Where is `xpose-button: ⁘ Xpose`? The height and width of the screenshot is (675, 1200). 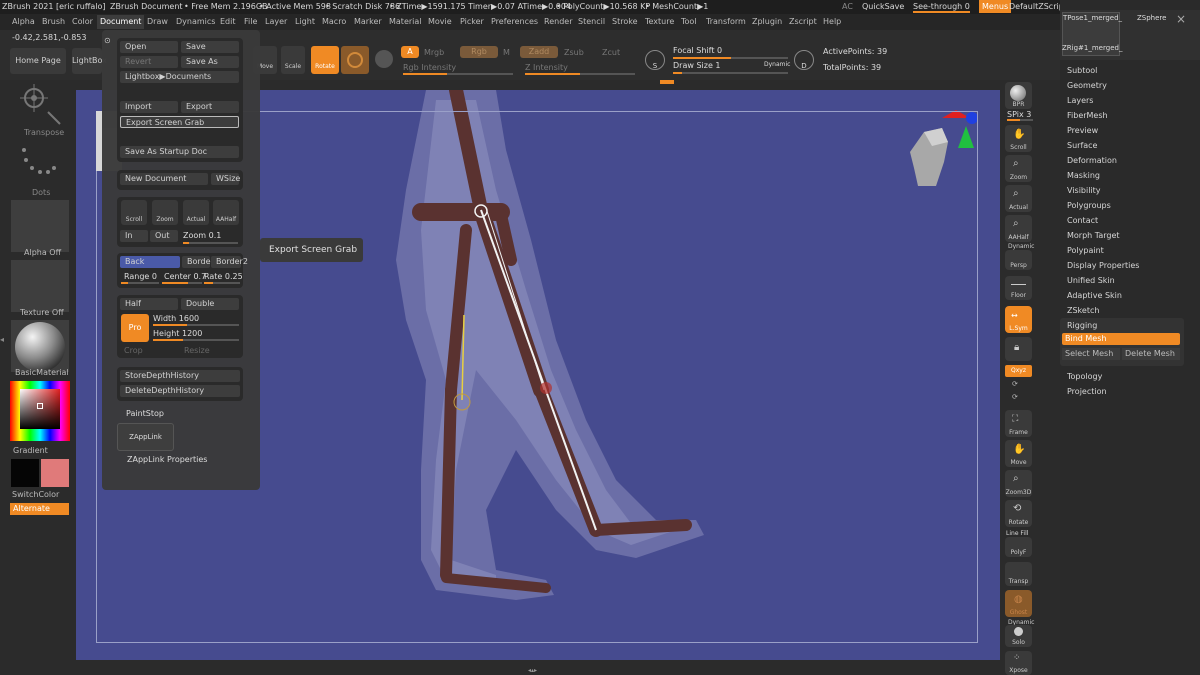
xpose-button: ⁘ Xpose is located at coordinates (1018, 663).